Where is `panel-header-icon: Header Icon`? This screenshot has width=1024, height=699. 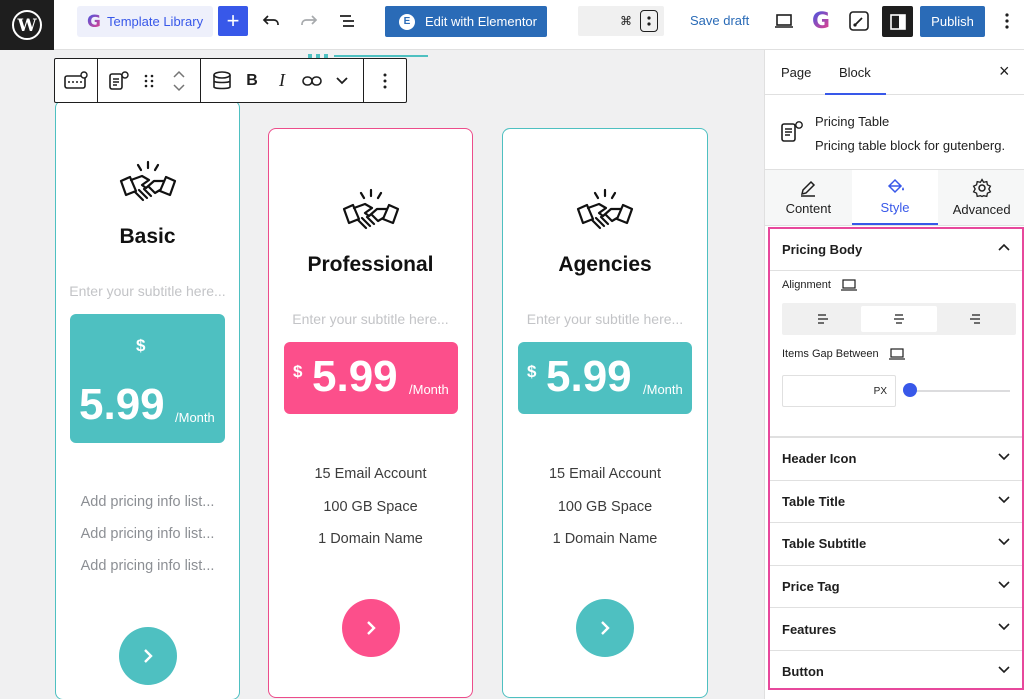 panel-header-icon: Header Icon is located at coordinates (896, 458).